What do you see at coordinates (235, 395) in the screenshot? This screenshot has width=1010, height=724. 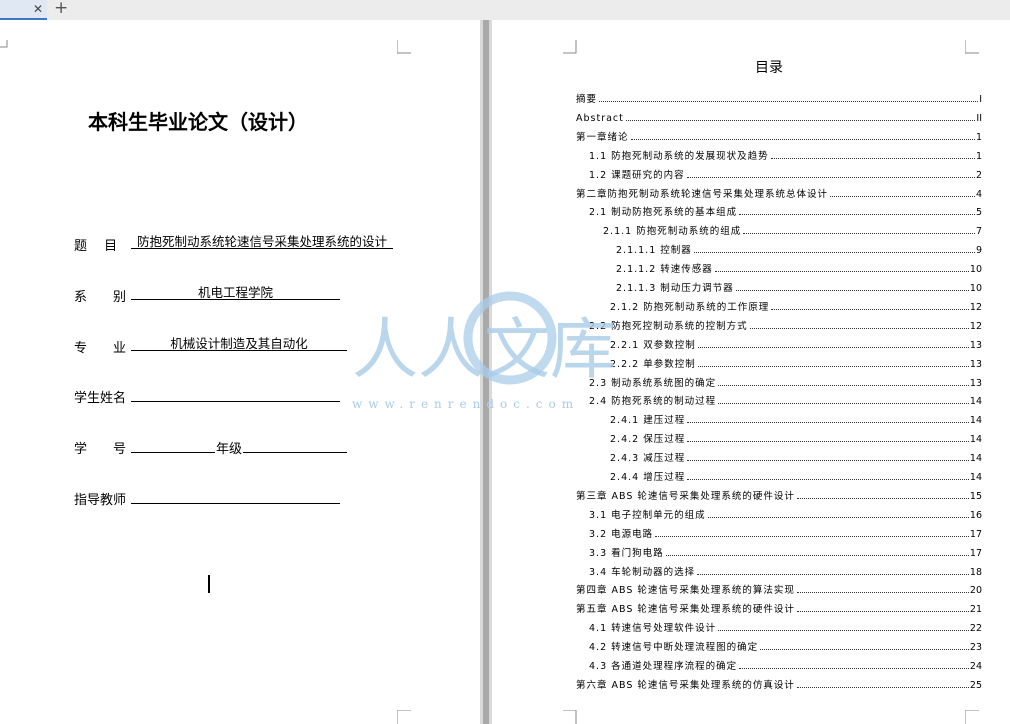 I see `student-name-value` at bounding box center [235, 395].